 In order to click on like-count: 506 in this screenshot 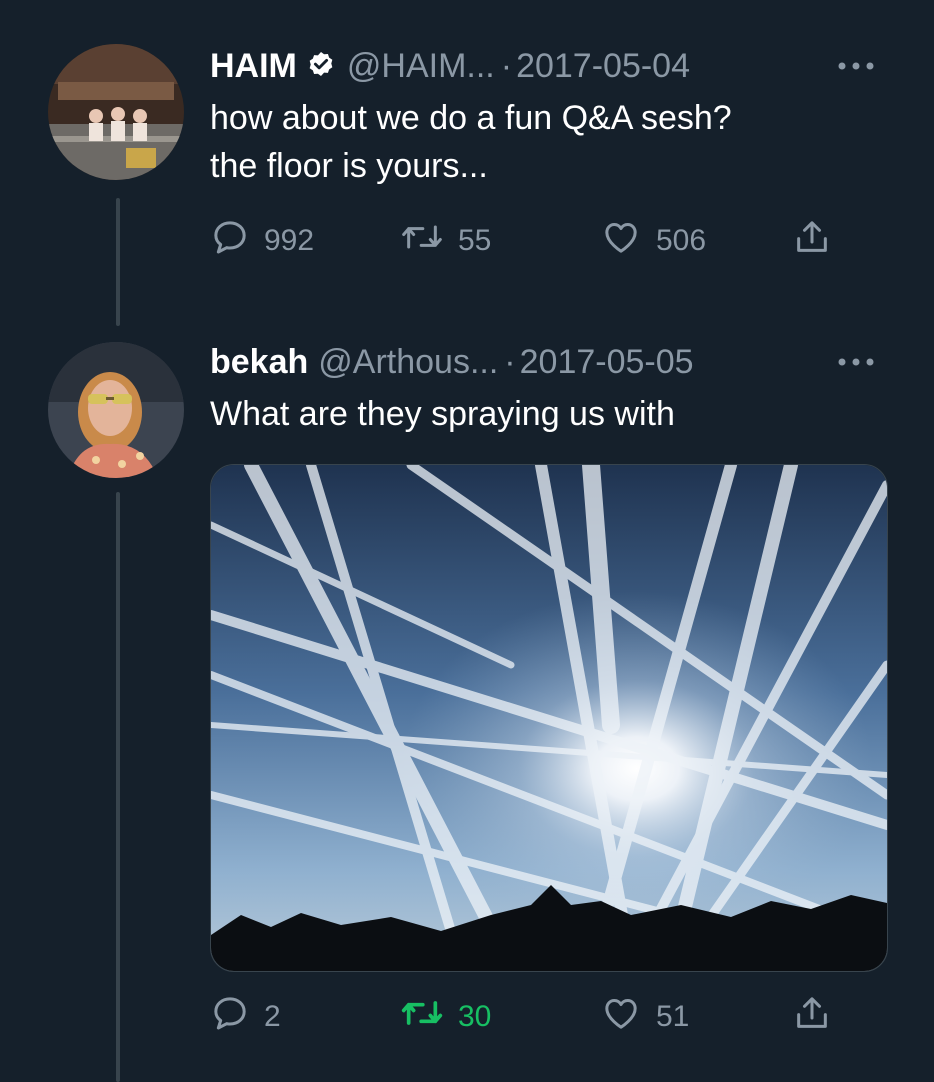, I will do `click(681, 240)`.